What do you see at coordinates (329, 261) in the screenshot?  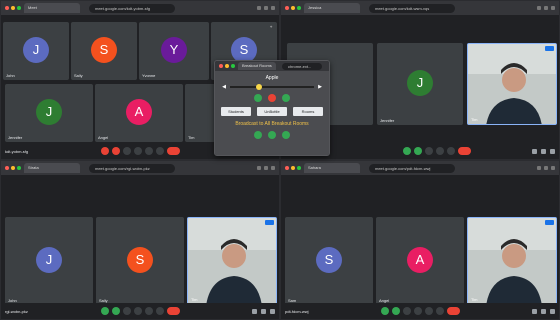 I see `participant-tile: S Sam` at bounding box center [329, 261].